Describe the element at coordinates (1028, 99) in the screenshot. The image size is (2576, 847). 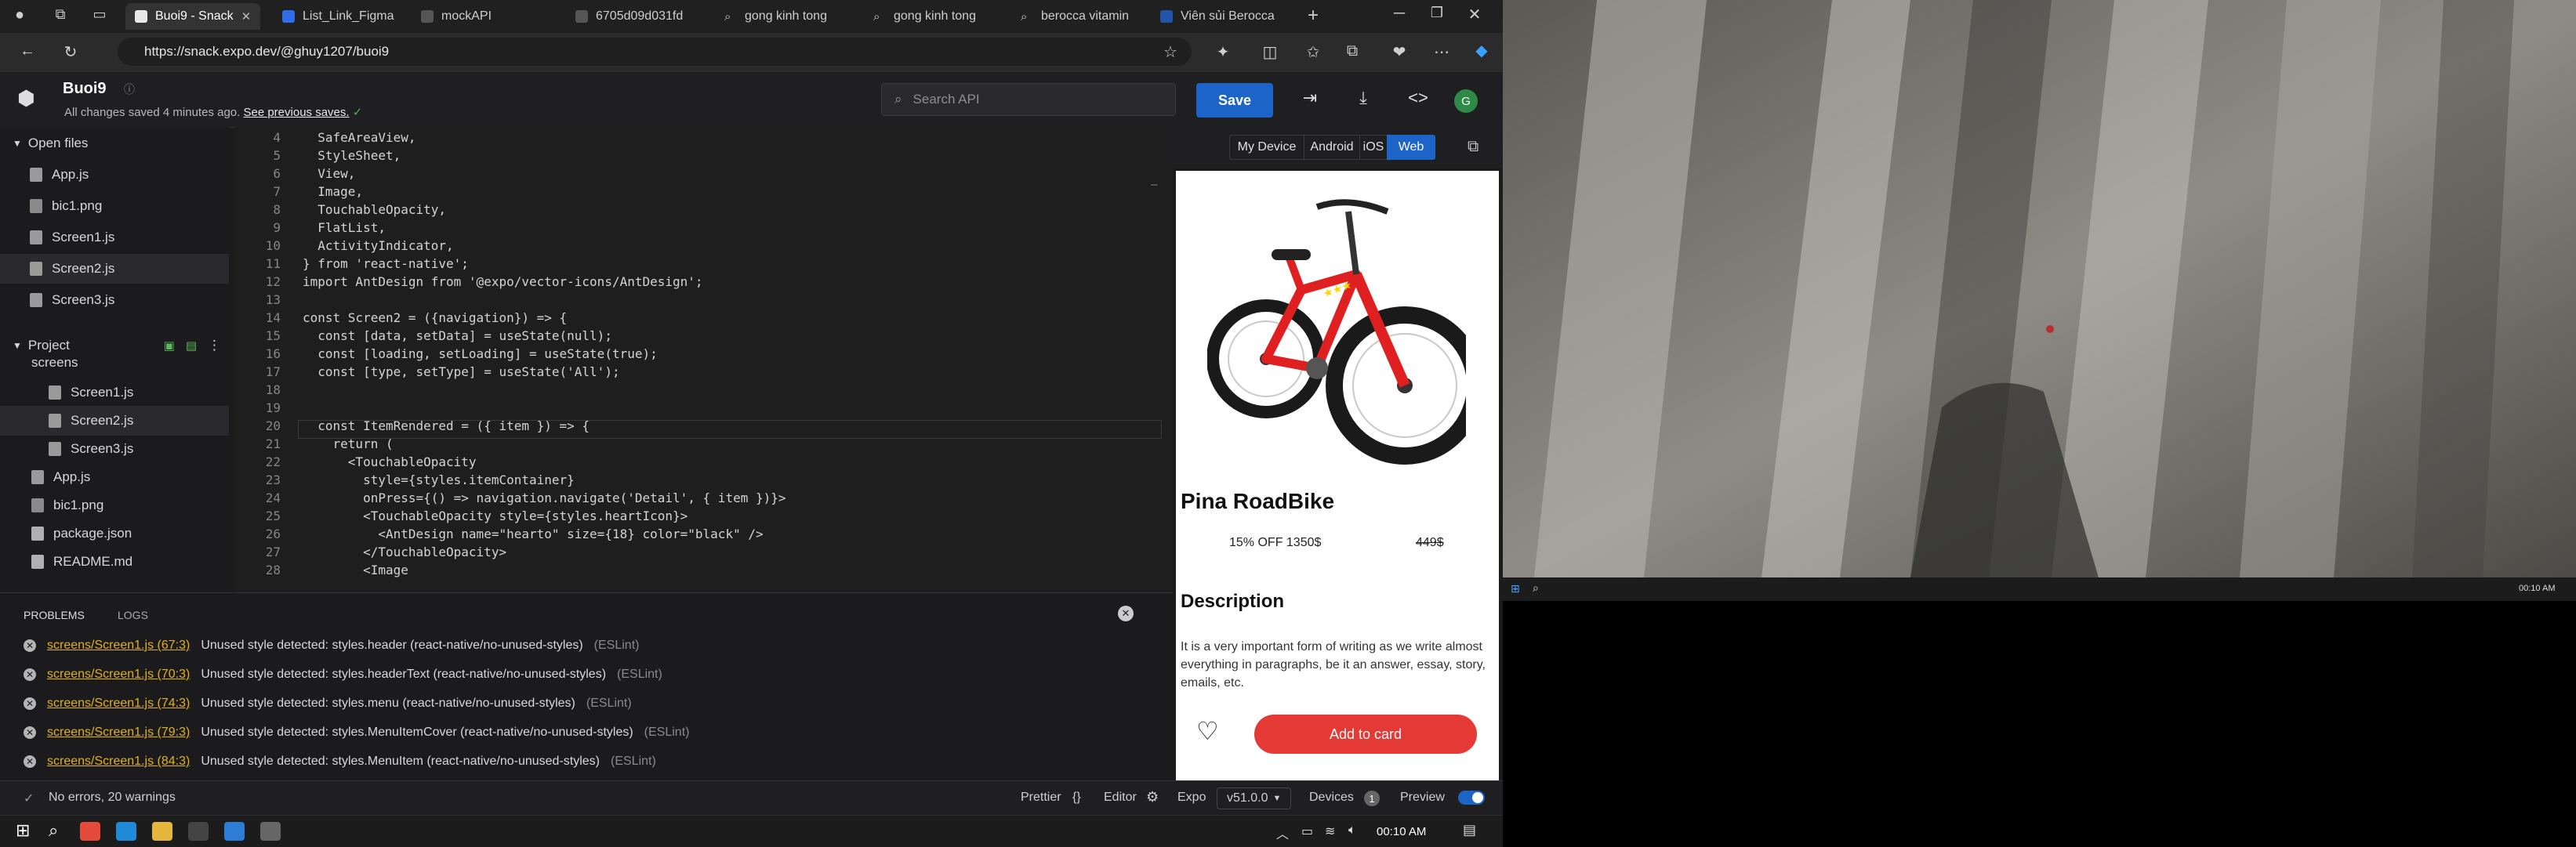
I see `search-api-input: ⌕ Search API` at that location.